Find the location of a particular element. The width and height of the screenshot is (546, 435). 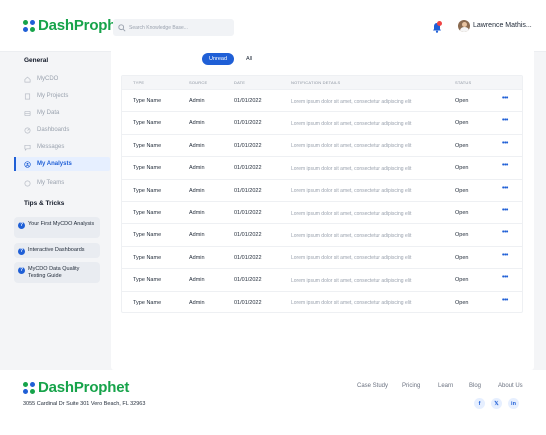

sidebar-item-my-data: My Data is located at coordinates (62, 113).